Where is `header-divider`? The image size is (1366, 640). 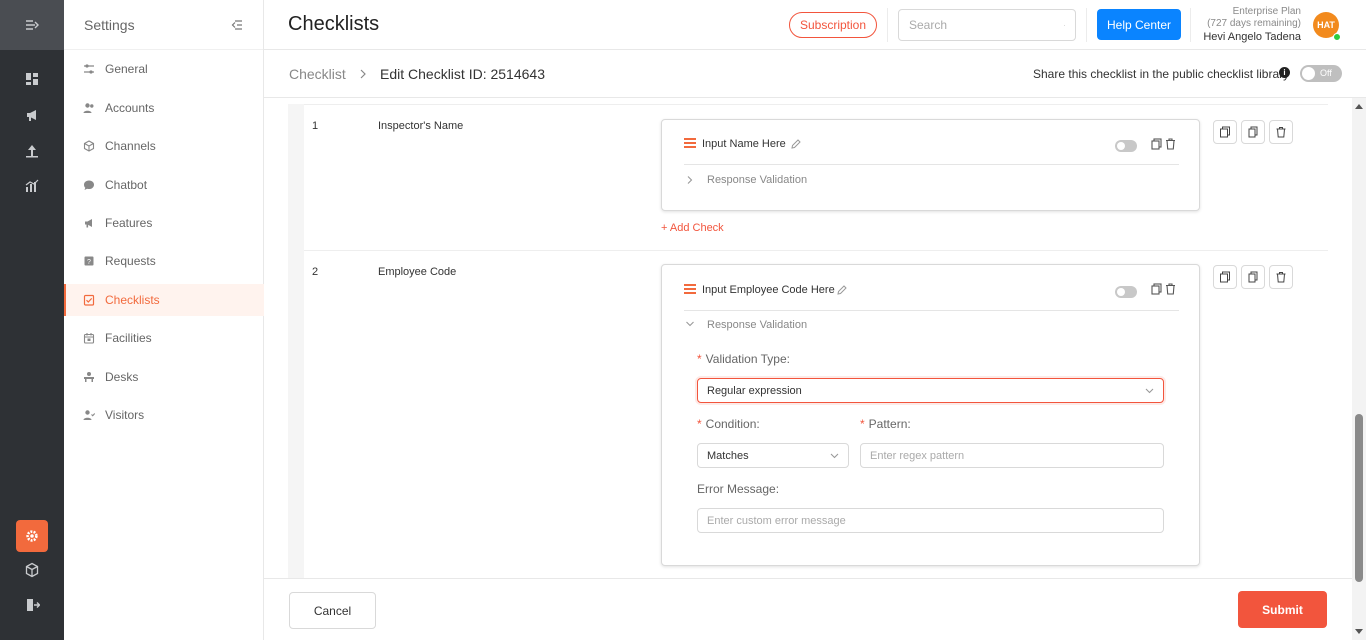
header-divider is located at coordinates (887, 25).